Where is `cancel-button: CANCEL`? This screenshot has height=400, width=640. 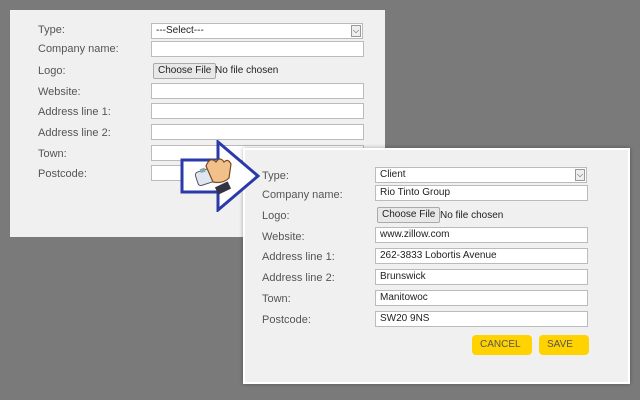 cancel-button: CANCEL is located at coordinates (502, 345).